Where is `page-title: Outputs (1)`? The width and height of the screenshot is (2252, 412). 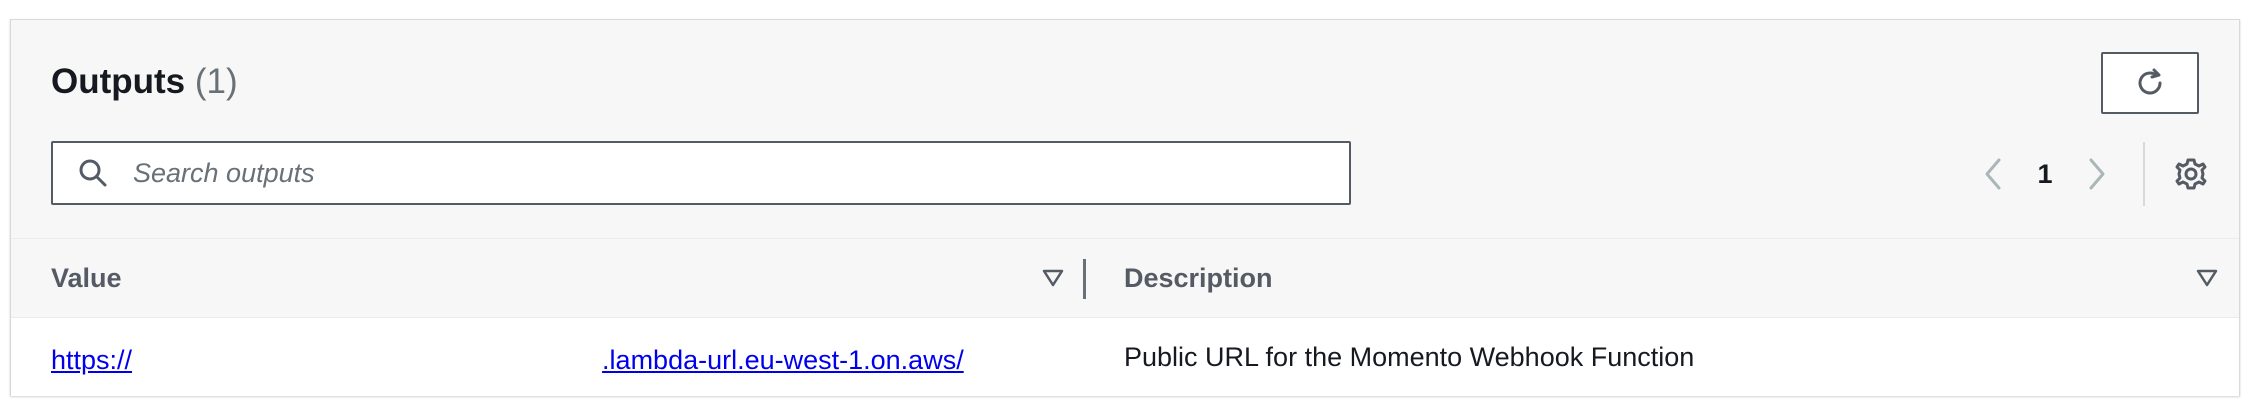
page-title: Outputs (1) is located at coordinates (144, 82).